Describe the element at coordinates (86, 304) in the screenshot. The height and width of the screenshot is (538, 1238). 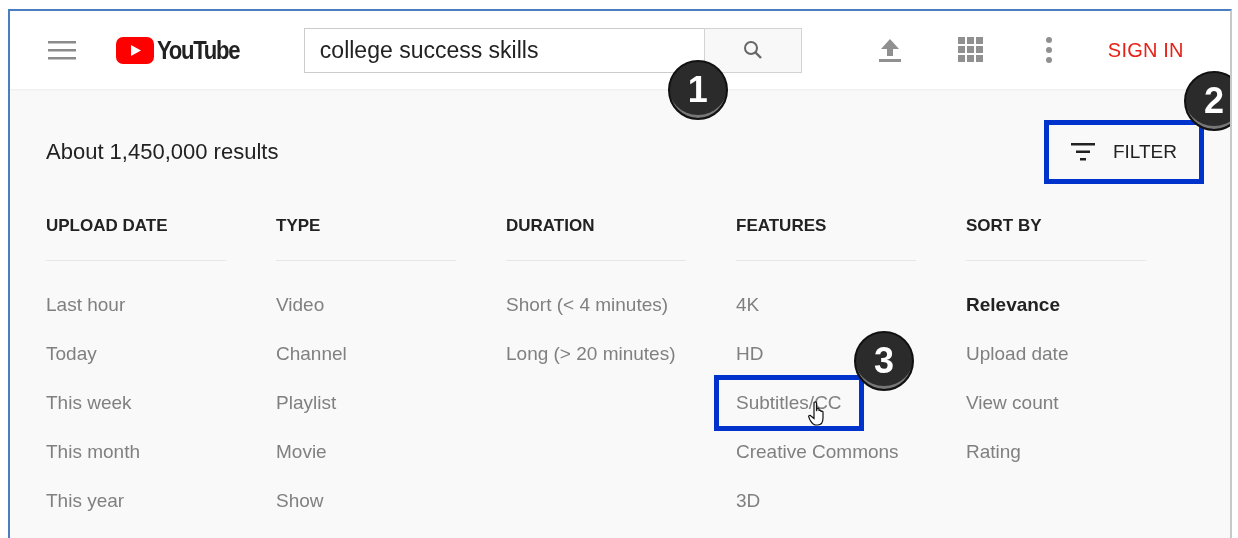
I see `filter-option: Last hour` at that location.